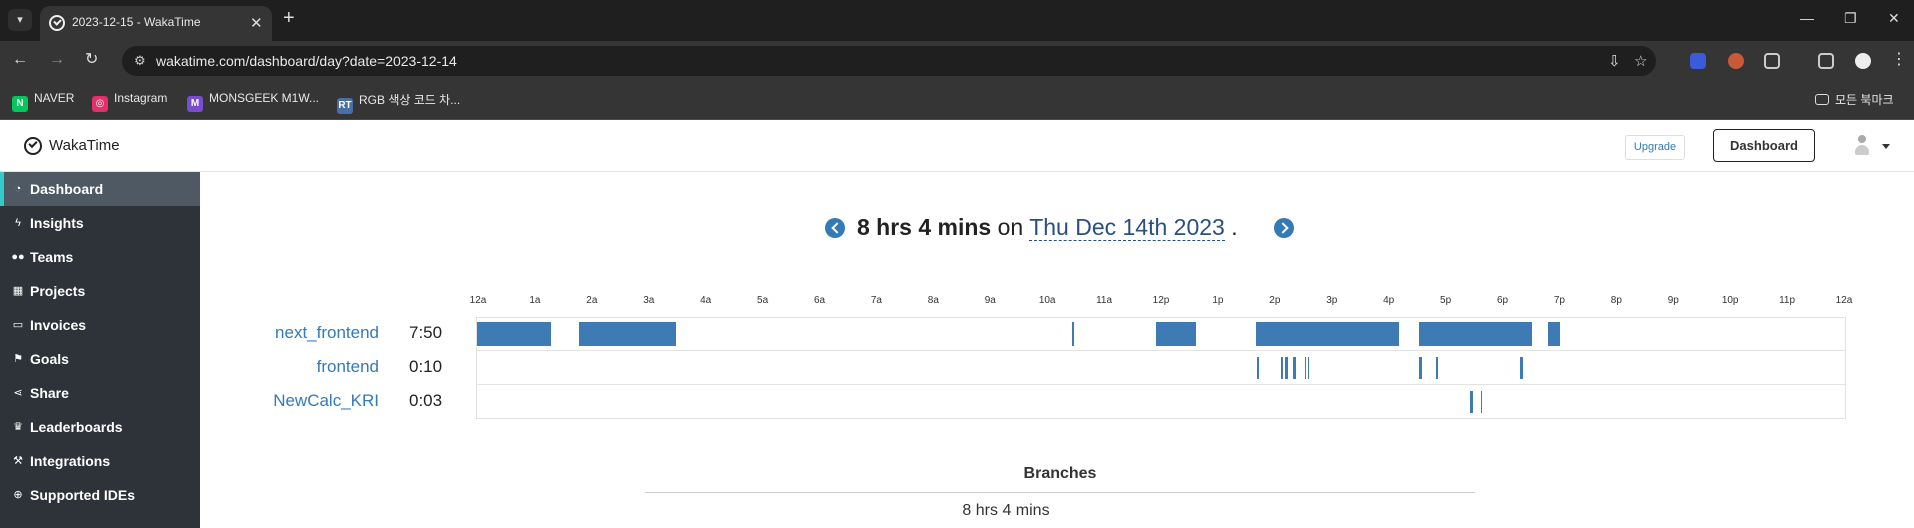 The height and width of the screenshot is (528, 1914). Describe the element at coordinates (1284, 228) in the screenshot. I see `next-day-button` at that location.